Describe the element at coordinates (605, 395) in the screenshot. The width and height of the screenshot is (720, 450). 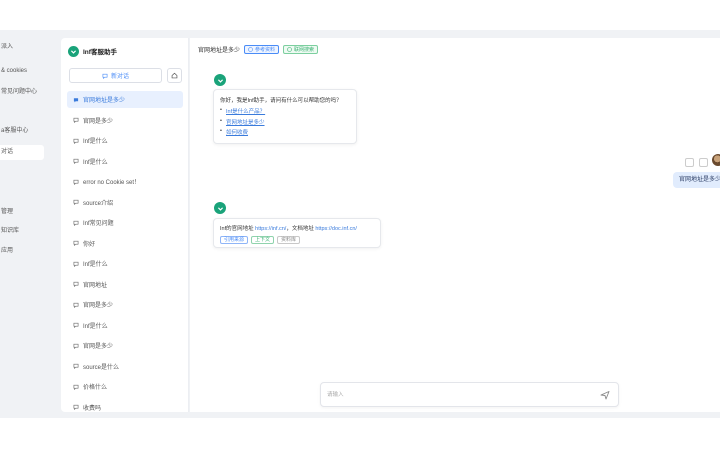
I see `send-icon` at that location.